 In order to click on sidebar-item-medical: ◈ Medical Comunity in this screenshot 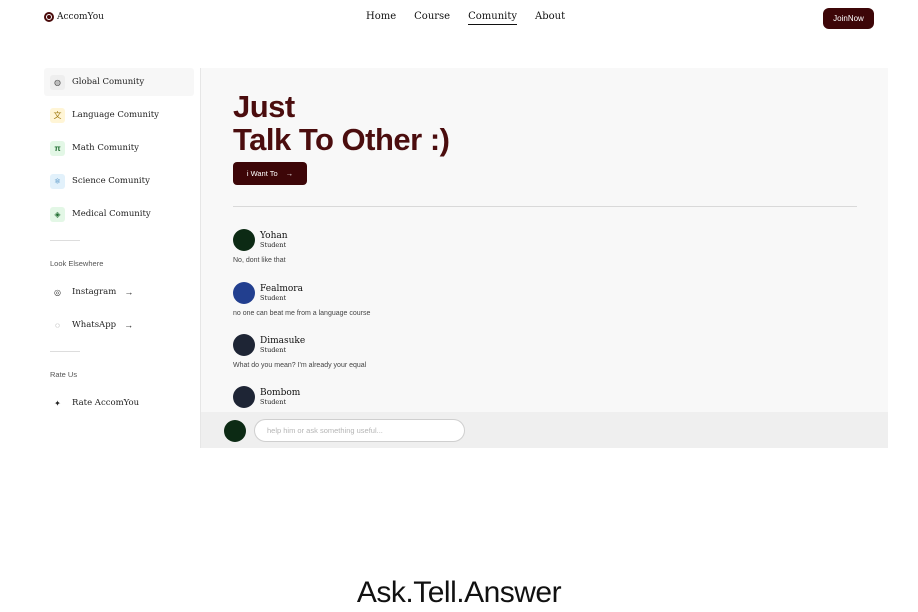, I will do `click(119, 214)`.